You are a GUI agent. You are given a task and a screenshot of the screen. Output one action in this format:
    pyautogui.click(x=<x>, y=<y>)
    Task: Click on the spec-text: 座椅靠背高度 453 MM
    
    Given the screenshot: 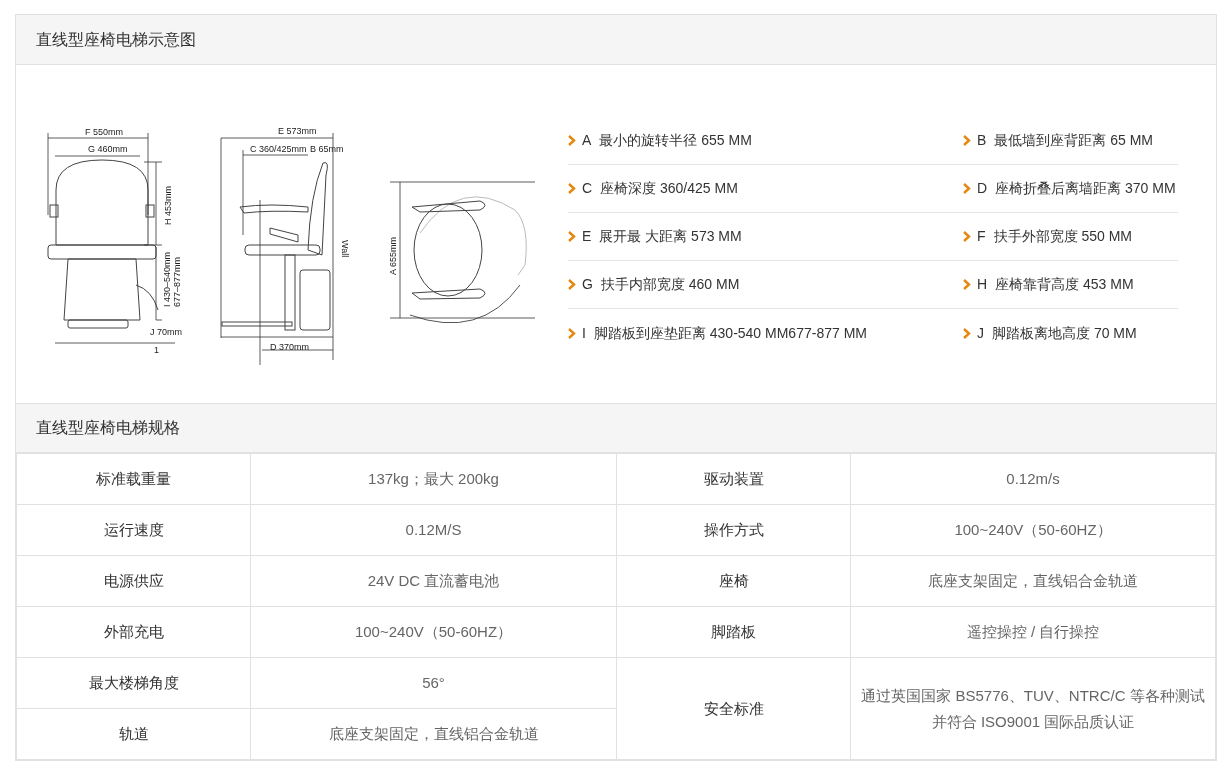 What is the action you would take?
    pyautogui.click(x=1064, y=284)
    